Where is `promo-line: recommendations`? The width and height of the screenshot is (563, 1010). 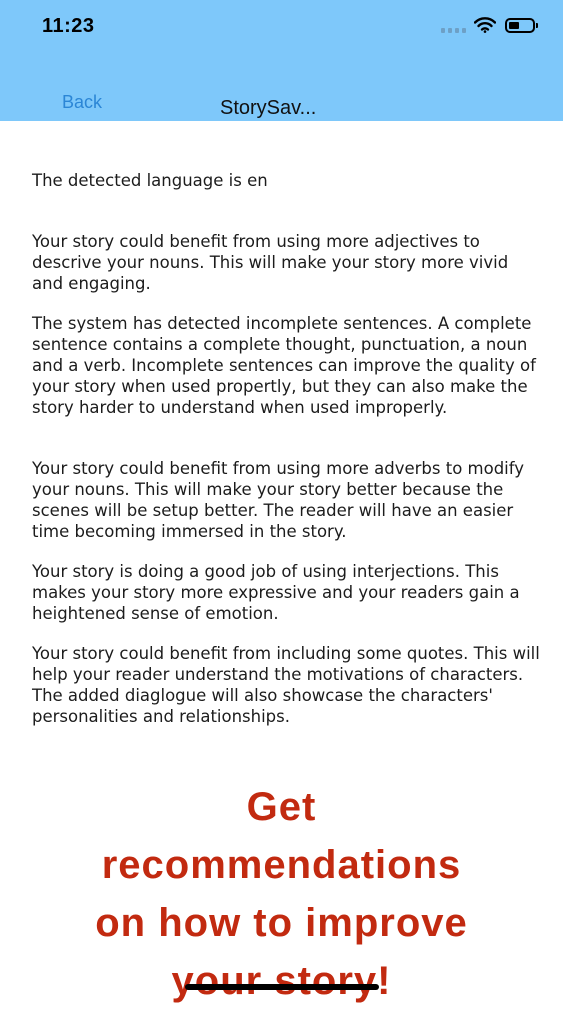 promo-line: recommendations is located at coordinates (281, 865).